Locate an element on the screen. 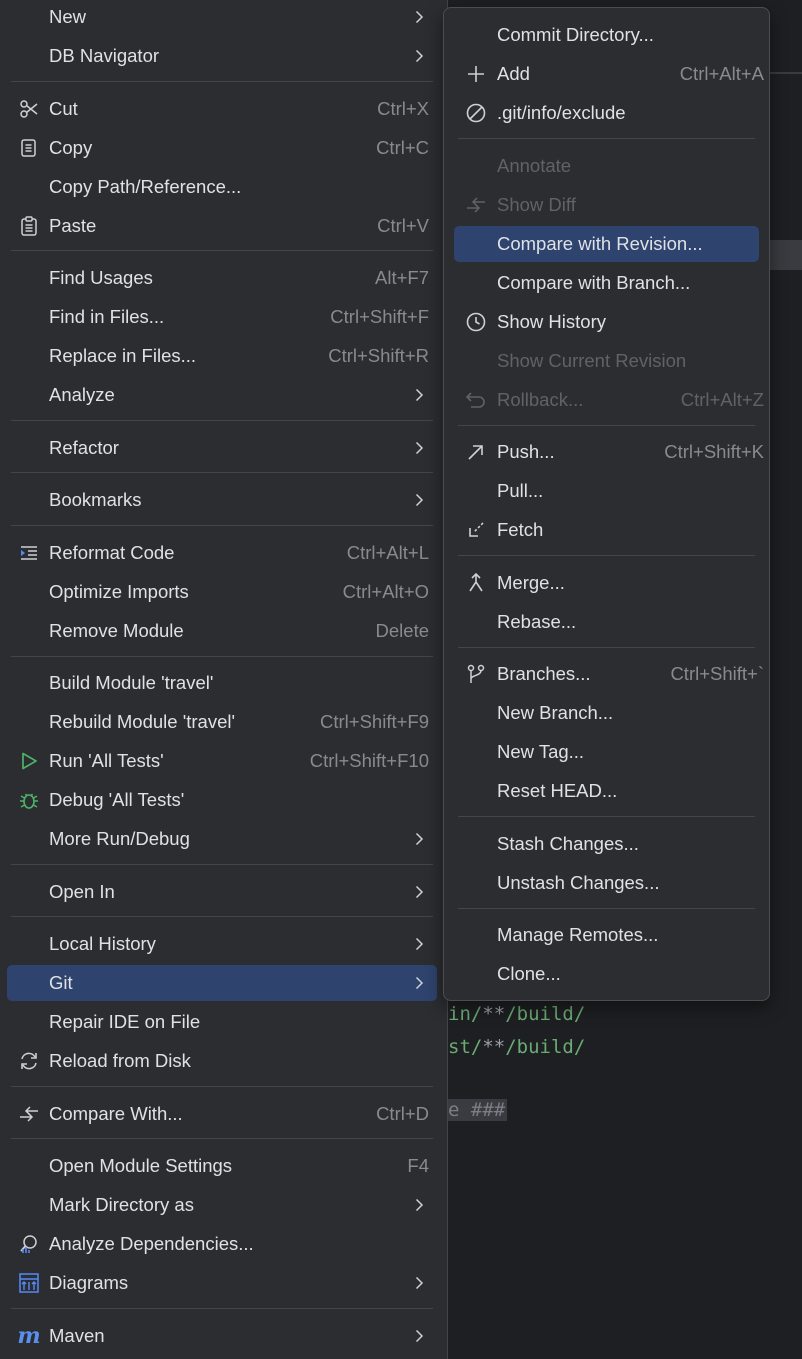  menu-item-shortcut: Ctrl+Alt+L is located at coordinates (387, 552).